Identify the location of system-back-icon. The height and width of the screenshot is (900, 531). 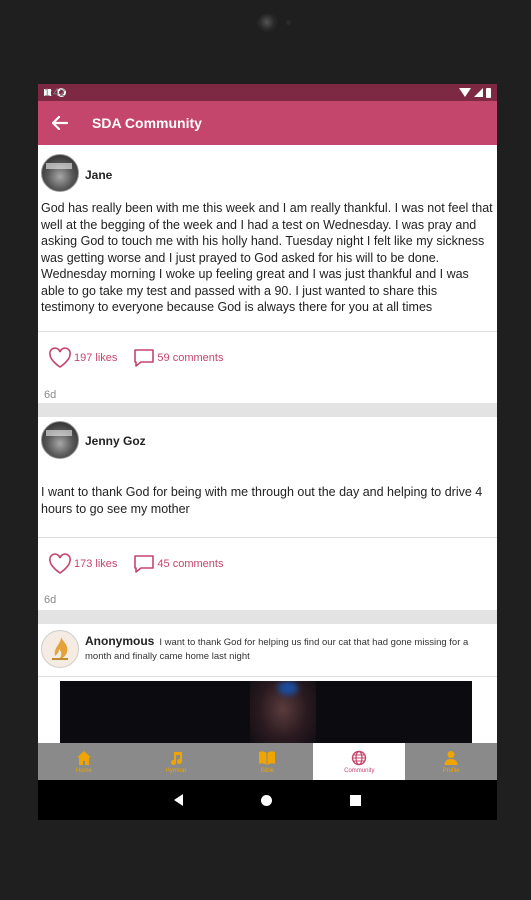
(178, 800).